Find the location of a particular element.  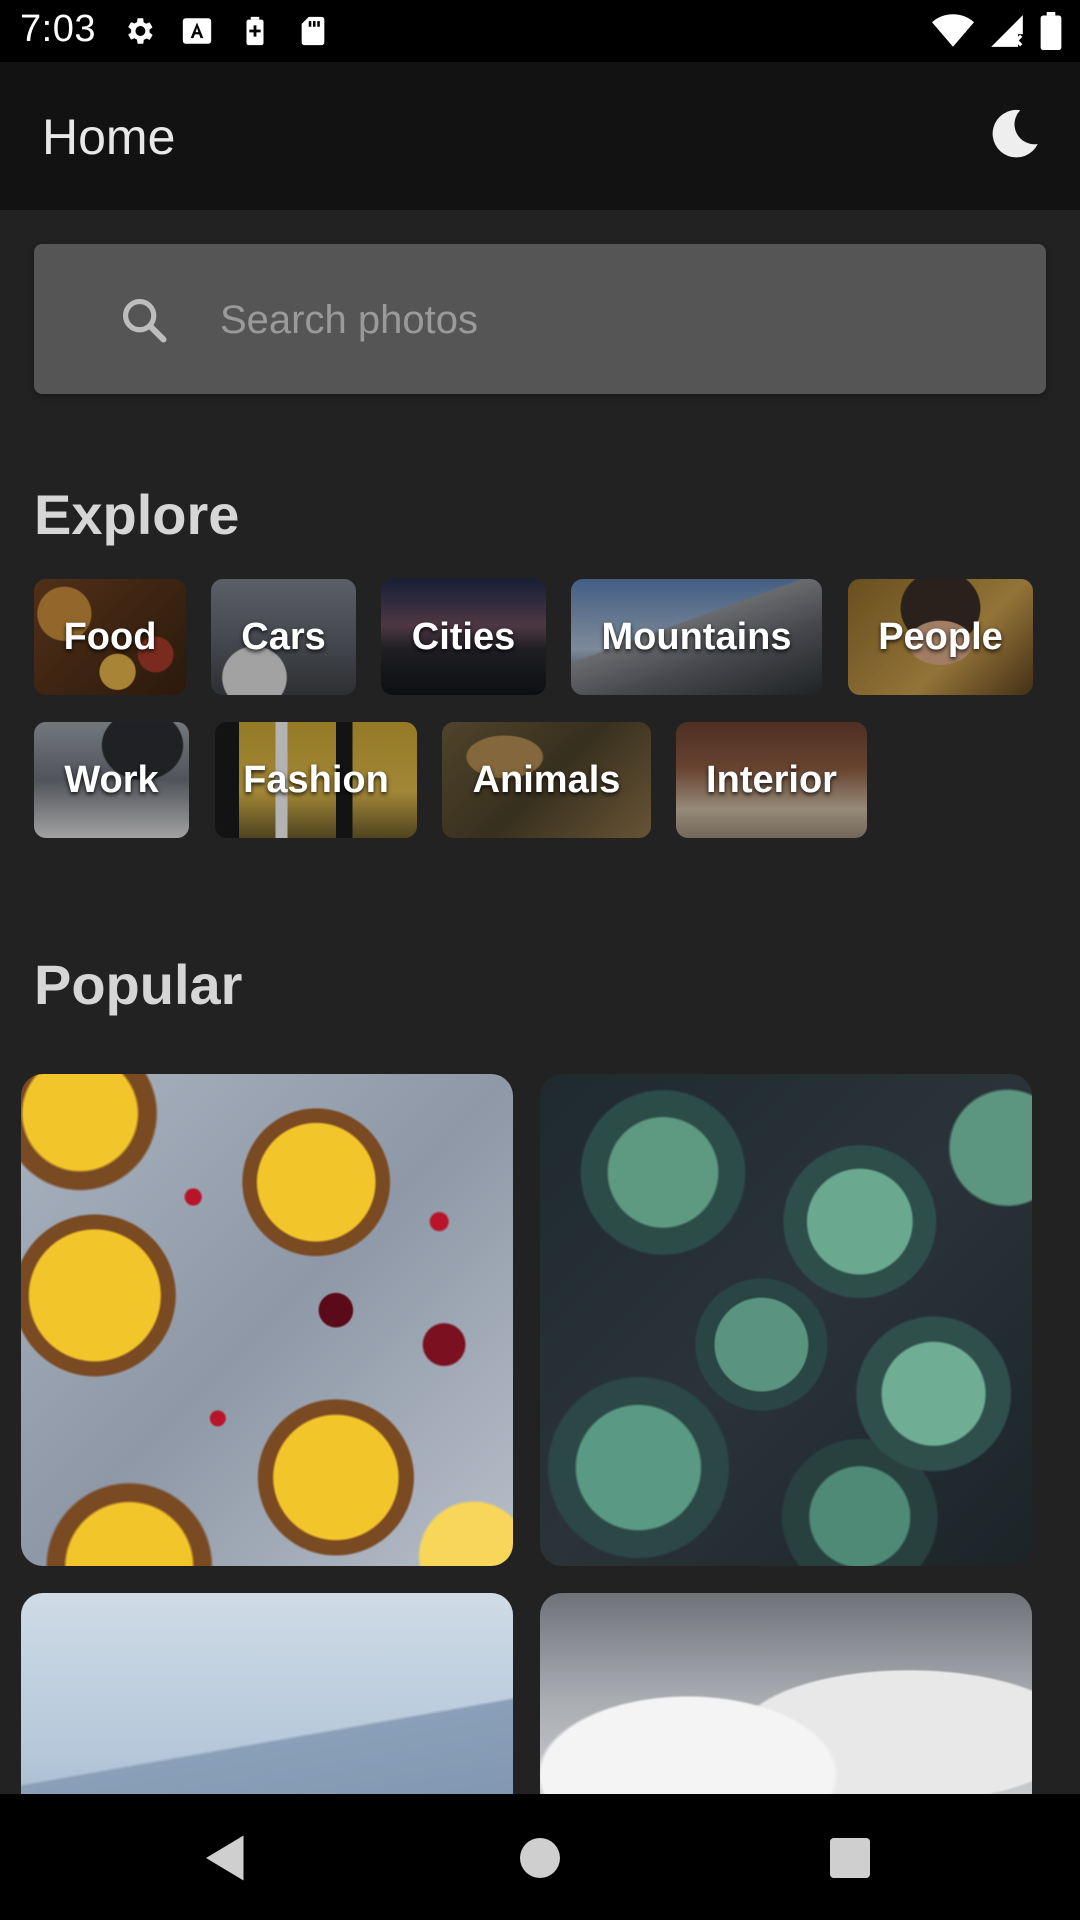

no-signal-icon is located at coordinates (1007, 31).